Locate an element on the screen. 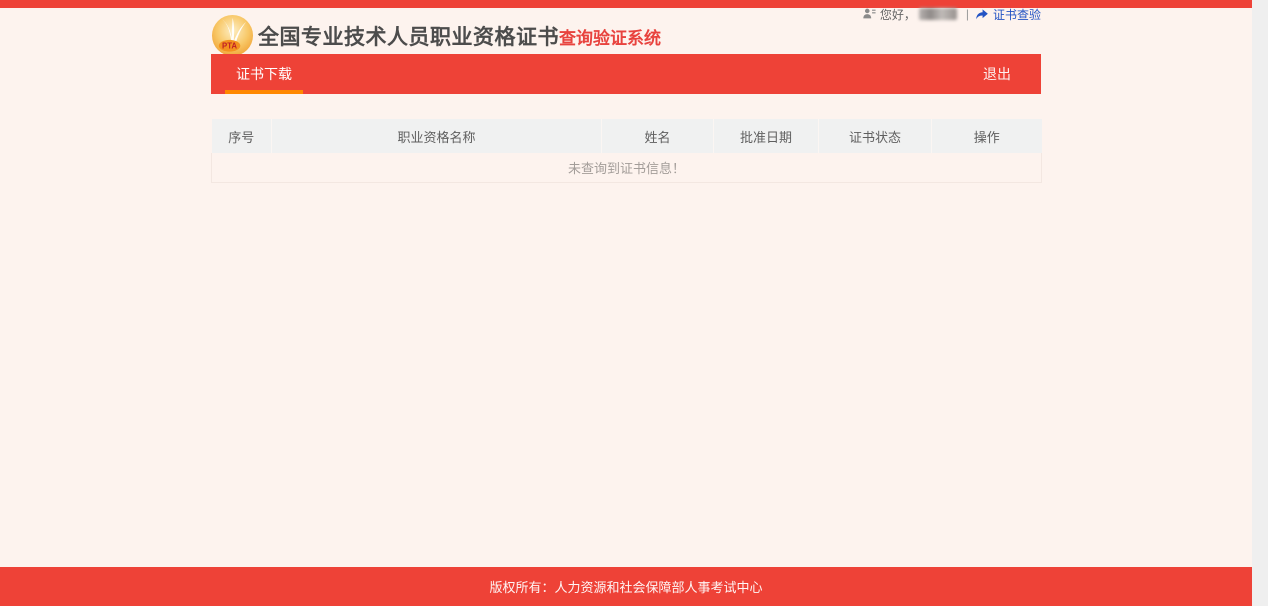 The width and height of the screenshot is (1268, 606). page-header: PTA 全国专业技术人员职业资格证书查询验证系统 您好， | 证书查验 is located at coordinates (626, 28).